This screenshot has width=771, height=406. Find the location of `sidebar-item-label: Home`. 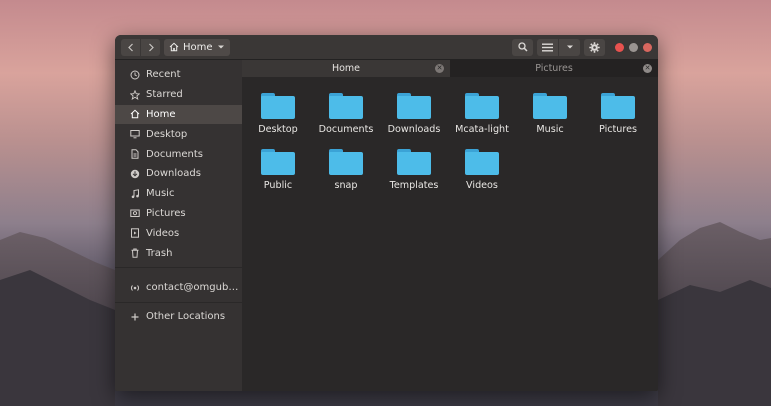

sidebar-item-label: Home is located at coordinates (161, 114).